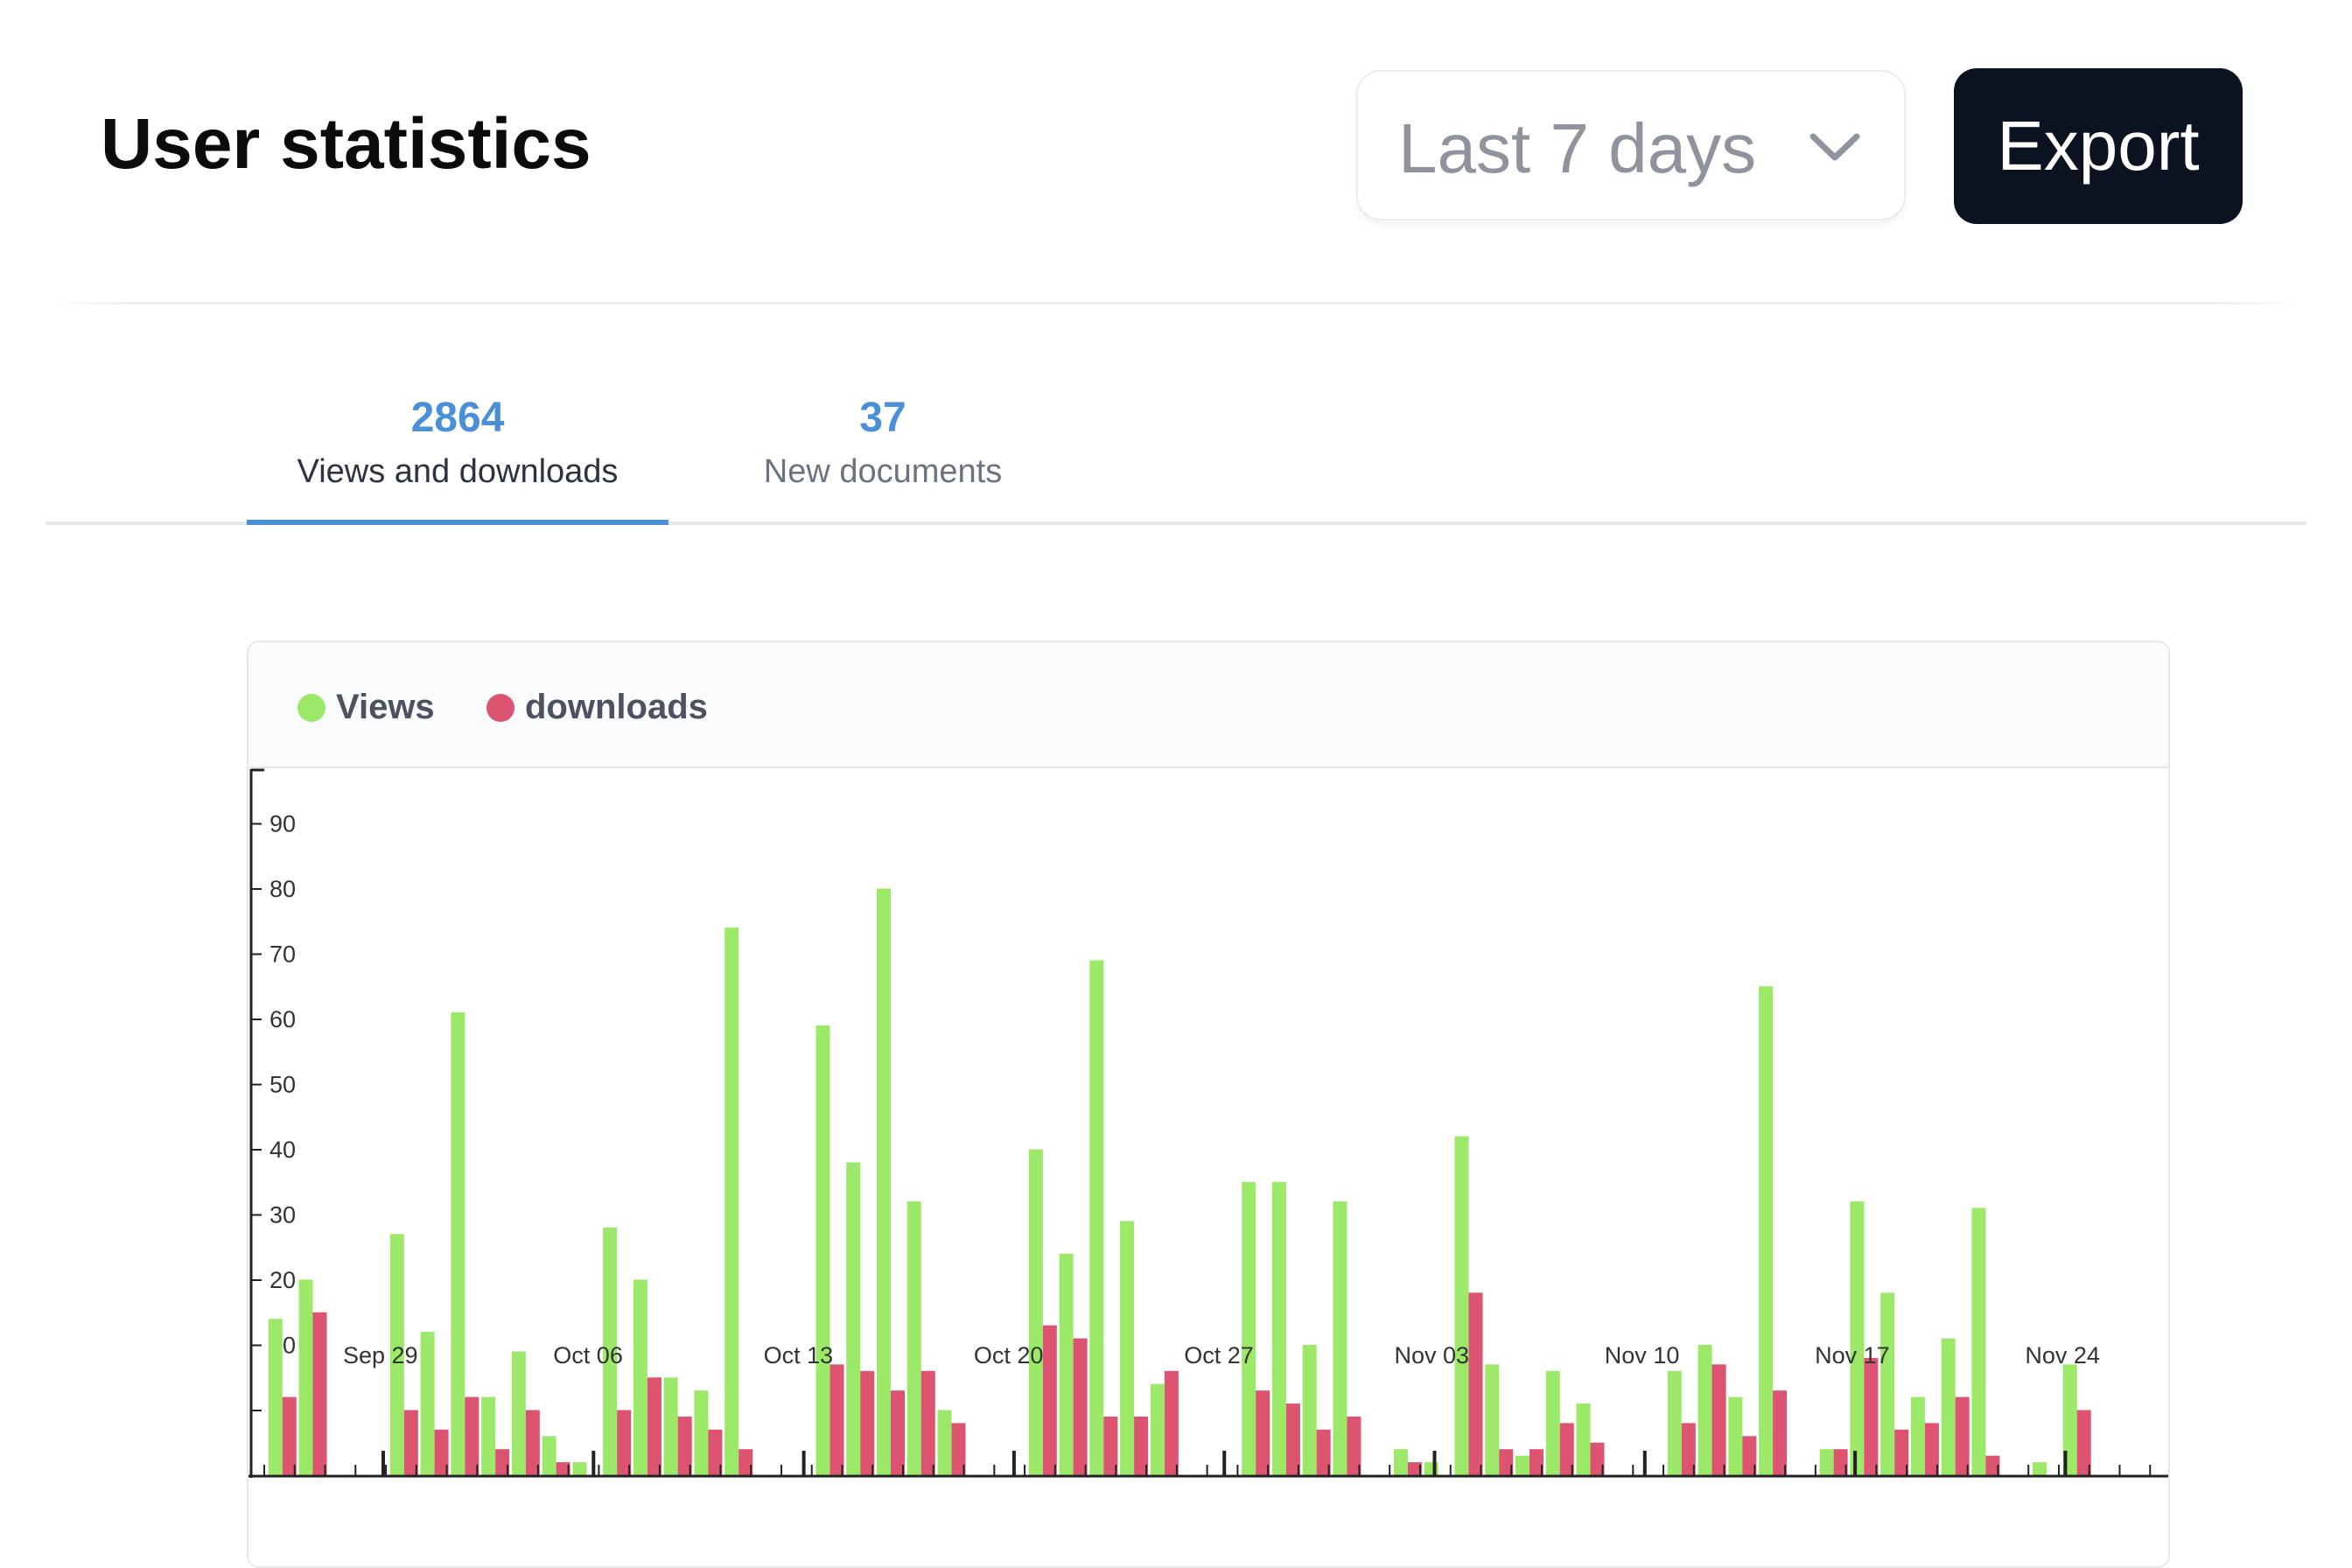  Describe the element at coordinates (1432, 1355) in the screenshot. I see `x-tick-label: Nov 03` at that location.